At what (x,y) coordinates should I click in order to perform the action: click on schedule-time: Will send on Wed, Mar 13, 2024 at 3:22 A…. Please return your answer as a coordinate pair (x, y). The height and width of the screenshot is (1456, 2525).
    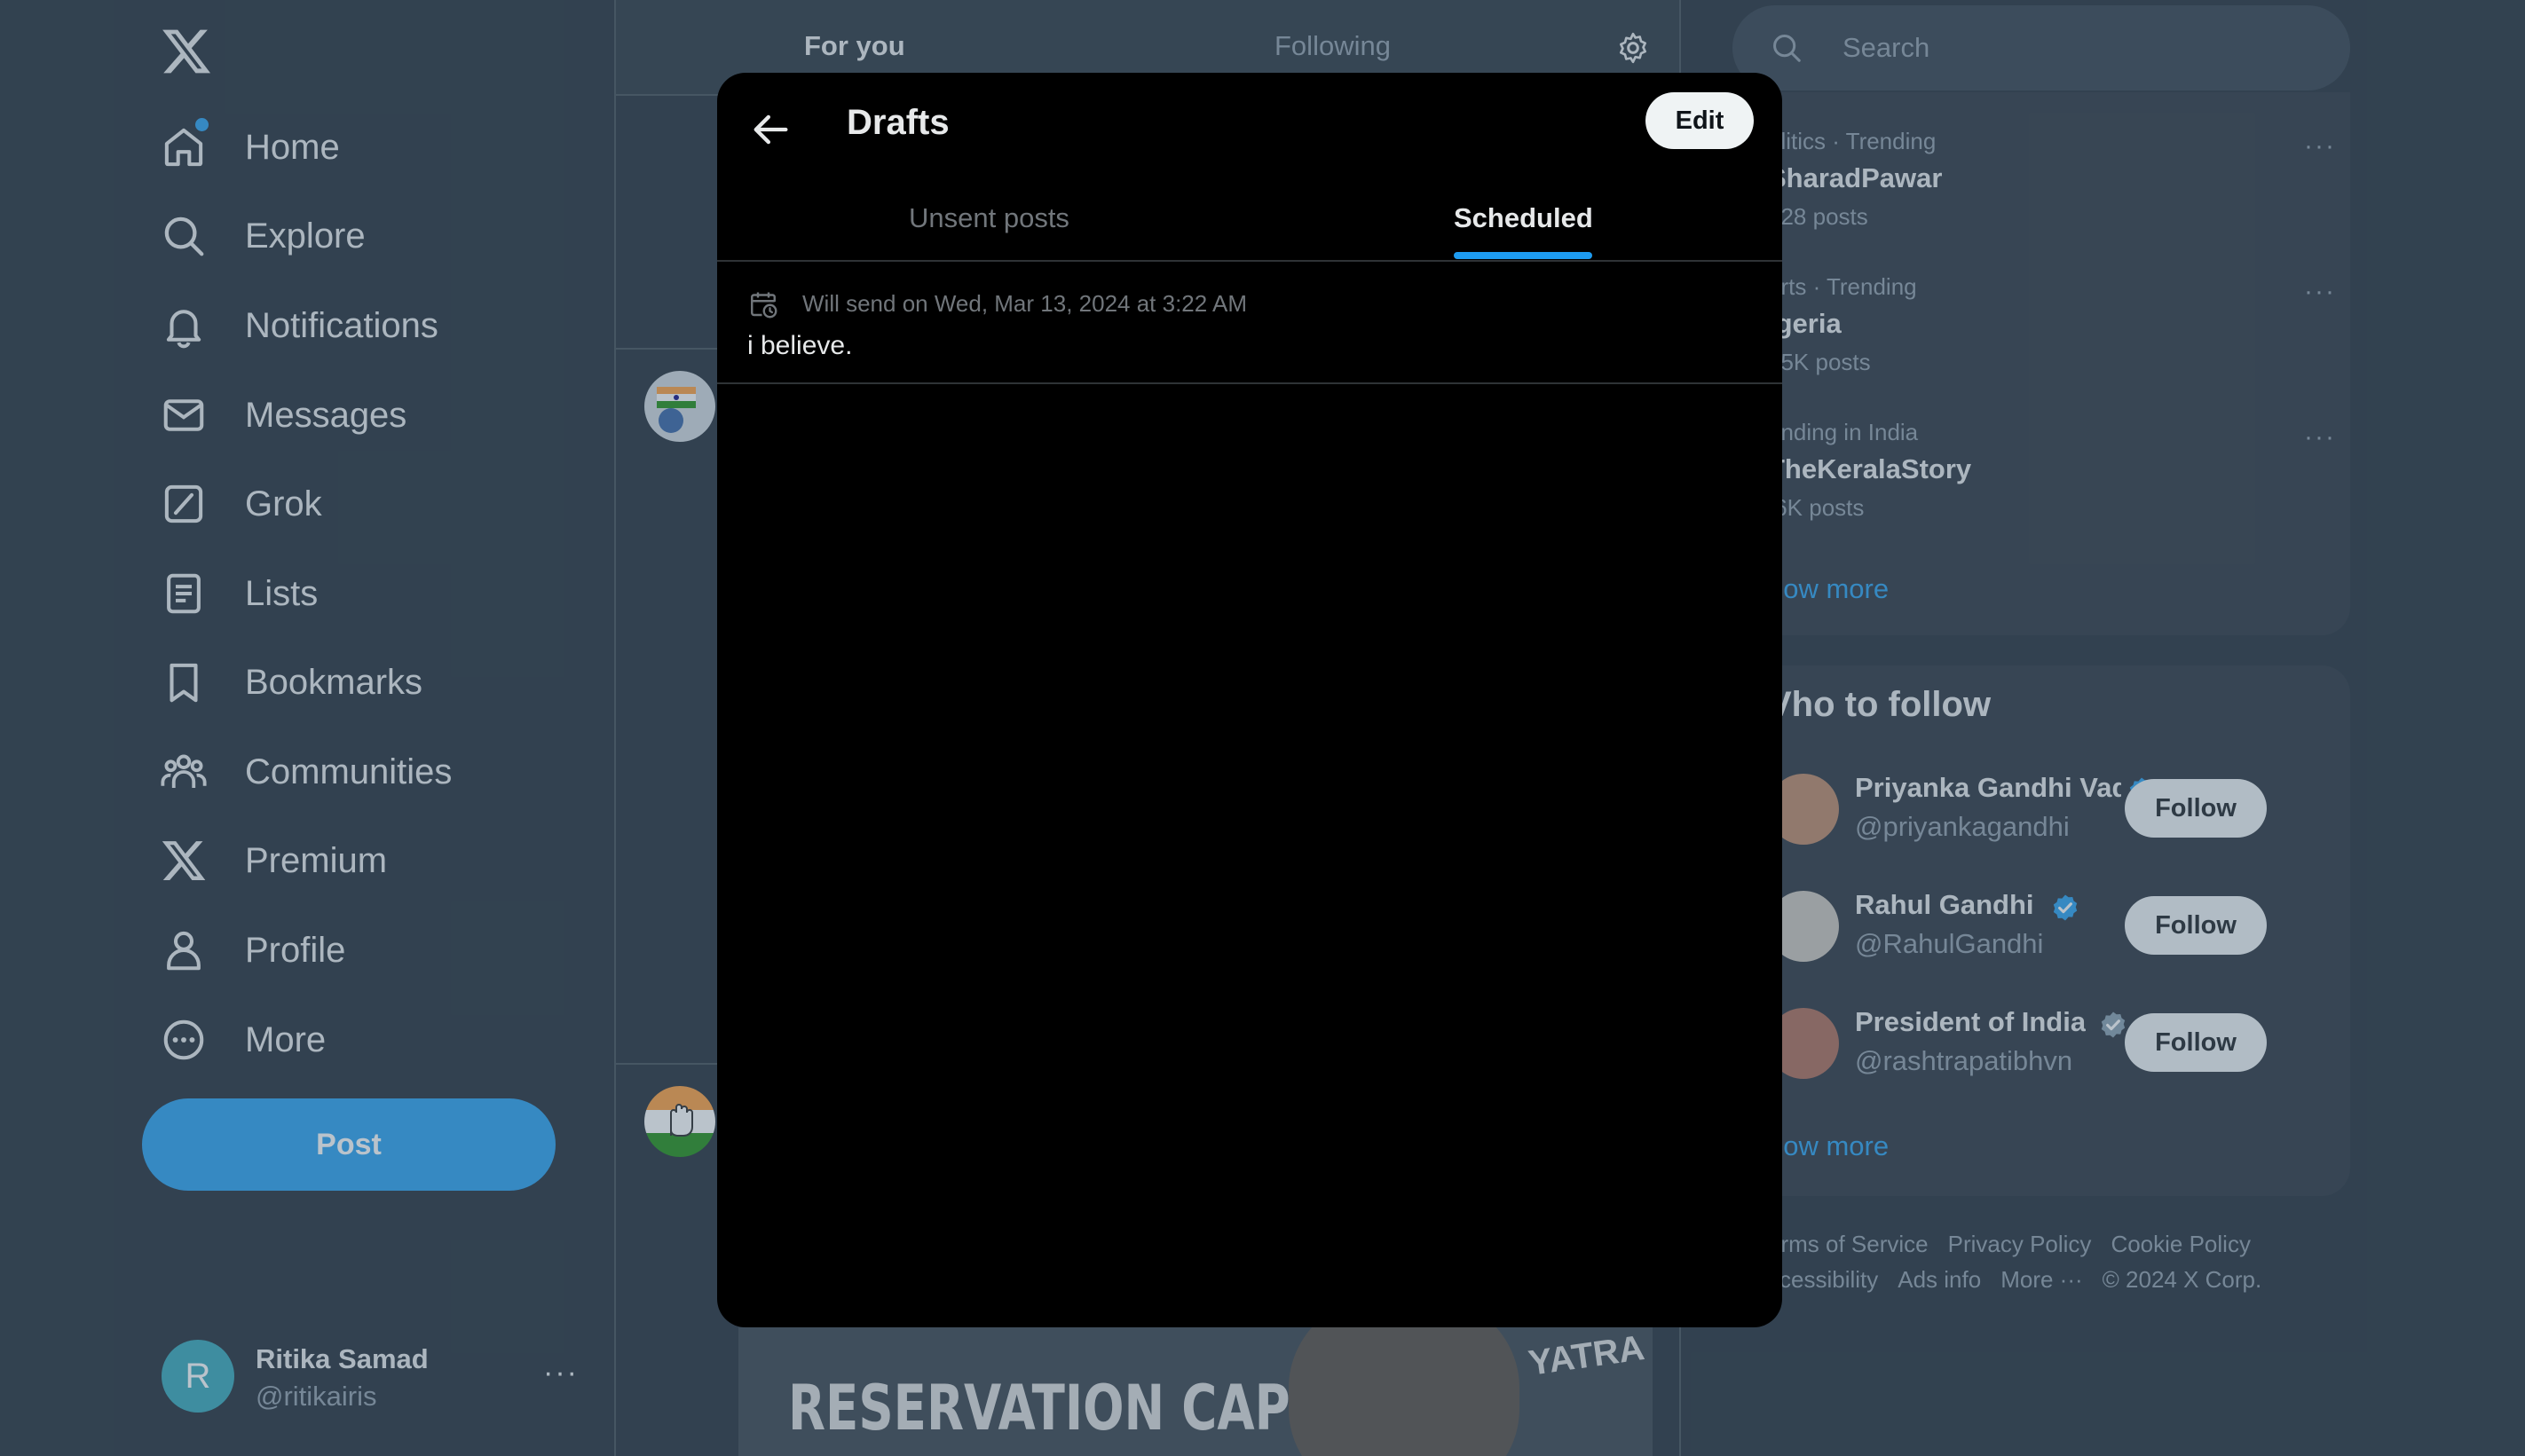
    Looking at the image, I should click on (1025, 303).